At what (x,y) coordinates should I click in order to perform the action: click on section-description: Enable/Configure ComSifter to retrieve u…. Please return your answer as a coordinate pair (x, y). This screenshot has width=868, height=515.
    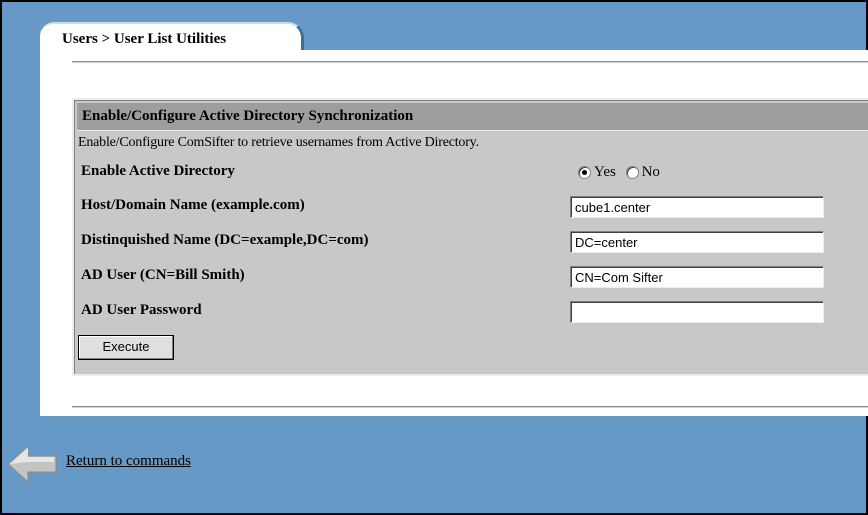
    Looking at the image, I should click on (278, 142).